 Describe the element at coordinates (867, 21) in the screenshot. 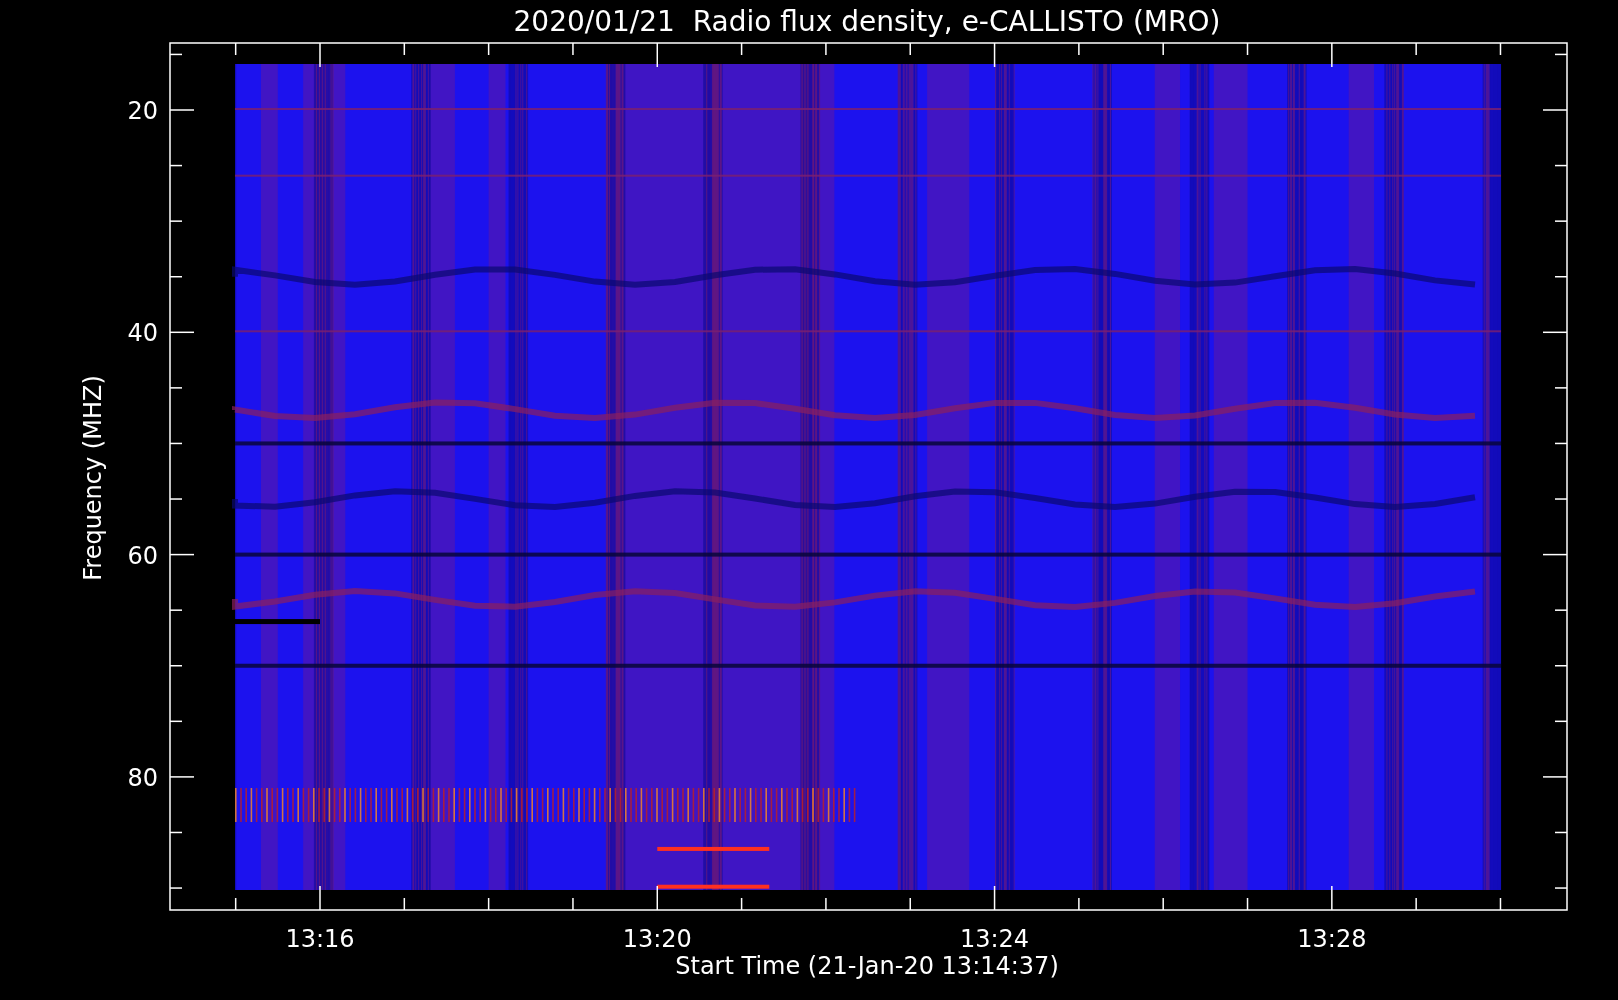

I see `chart-title: 2020/01/21 Radio flux density, e-CALLISTO (MRO)` at that location.